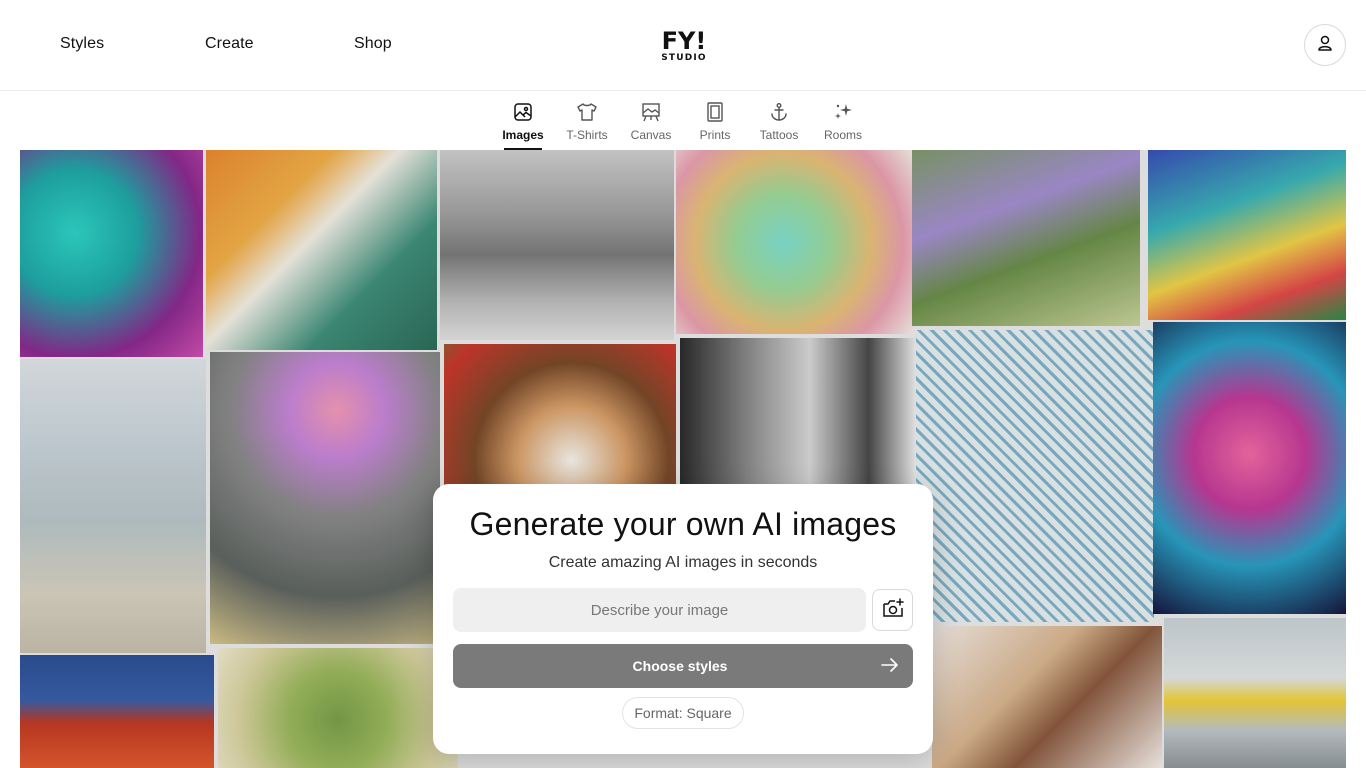  I want to click on nav-create-link: Create, so click(229, 44).